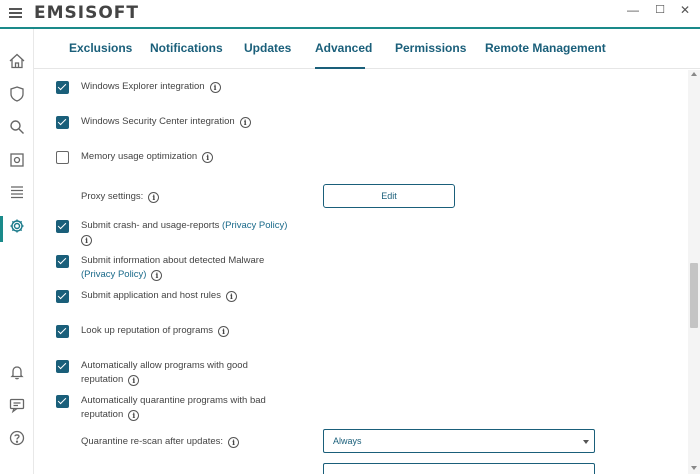 This screenshot has height=474, width=700. Describe the element at coordinates (17, 94) in the screenshot. I see `shield-icon` at that location.